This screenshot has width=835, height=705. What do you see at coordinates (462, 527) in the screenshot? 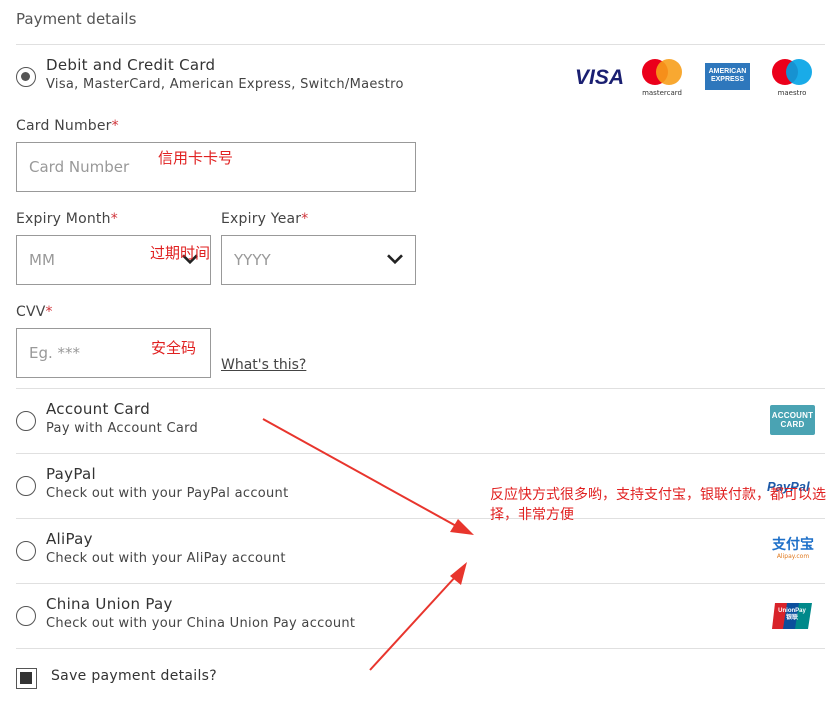
I see `arrow-head-upper` at bounding box center [462, 527].